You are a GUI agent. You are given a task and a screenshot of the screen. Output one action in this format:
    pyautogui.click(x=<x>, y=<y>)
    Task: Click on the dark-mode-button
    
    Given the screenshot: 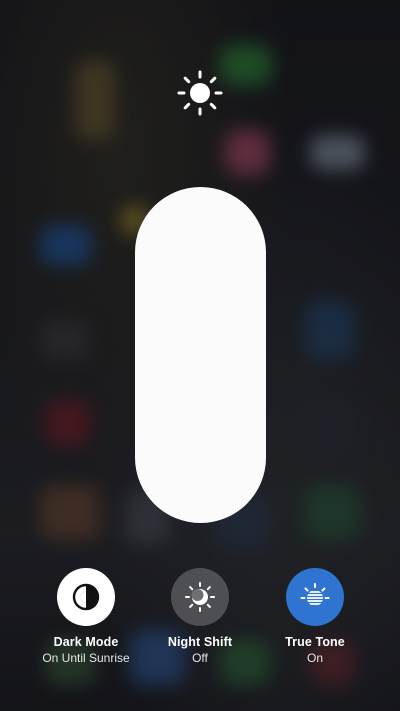 What is the action you would take?
    pyautogui.click(x=86, y=597)
    